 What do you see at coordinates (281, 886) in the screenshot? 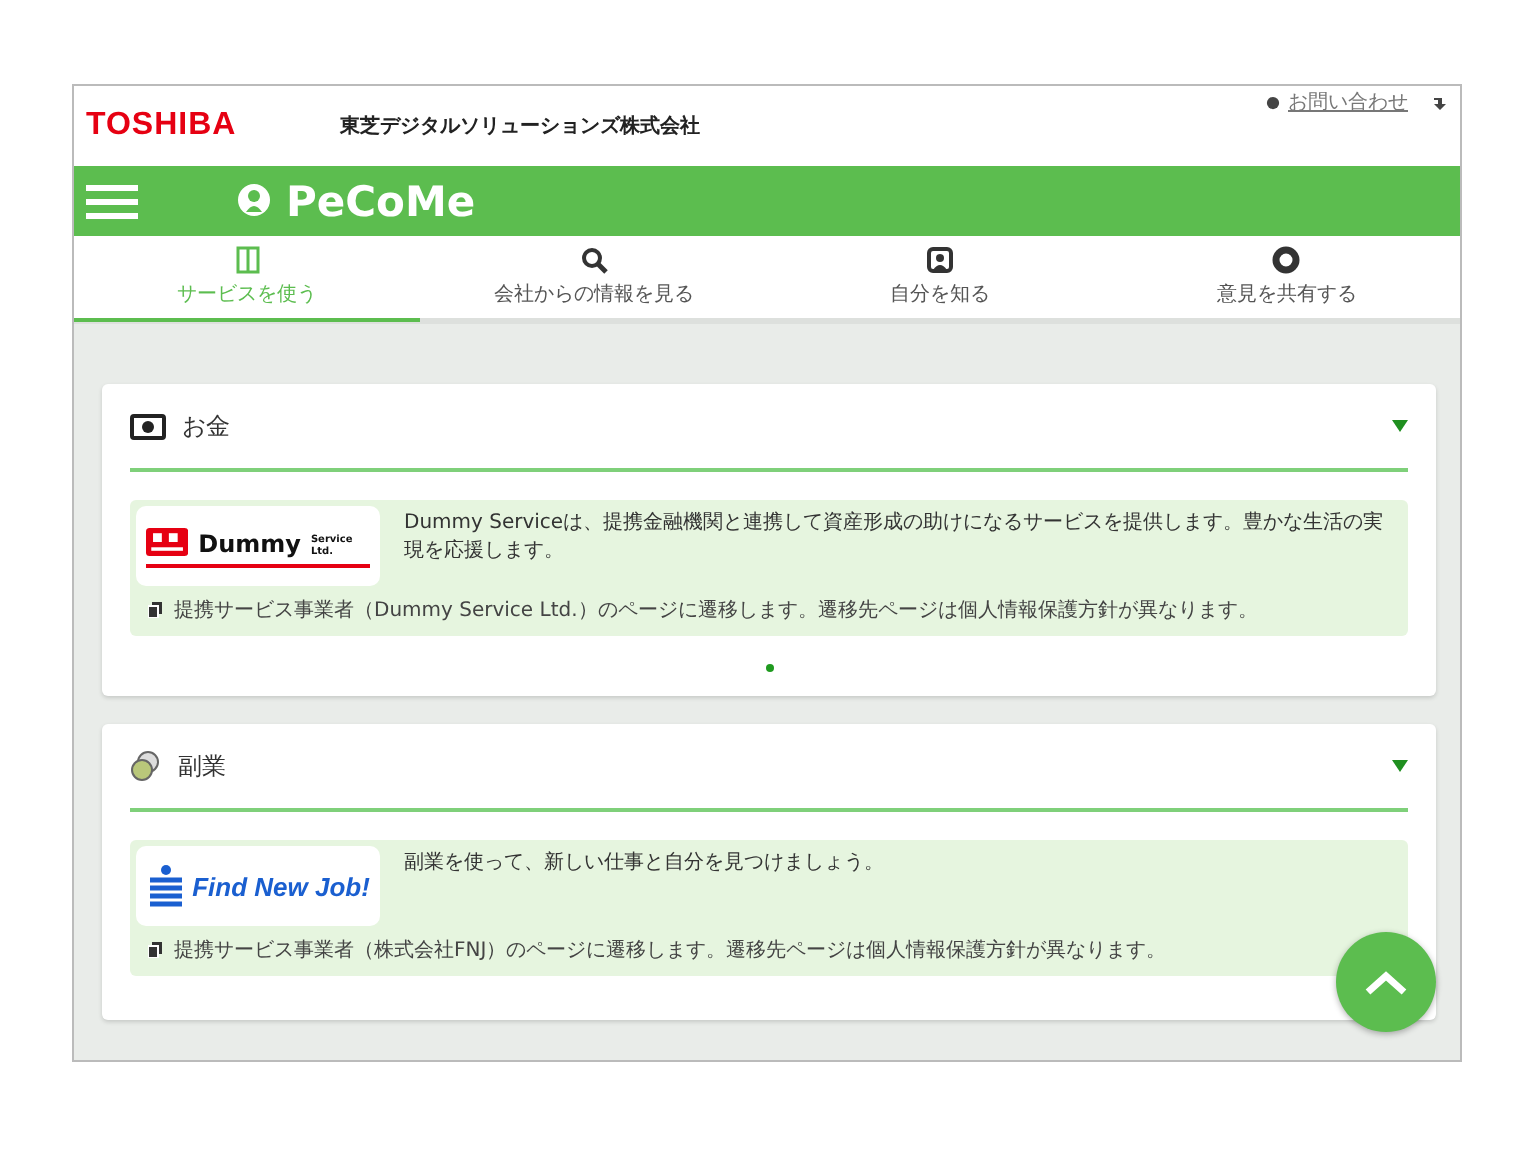
I see `logo-text: Find New Job!` at bounding box center [281, 886].